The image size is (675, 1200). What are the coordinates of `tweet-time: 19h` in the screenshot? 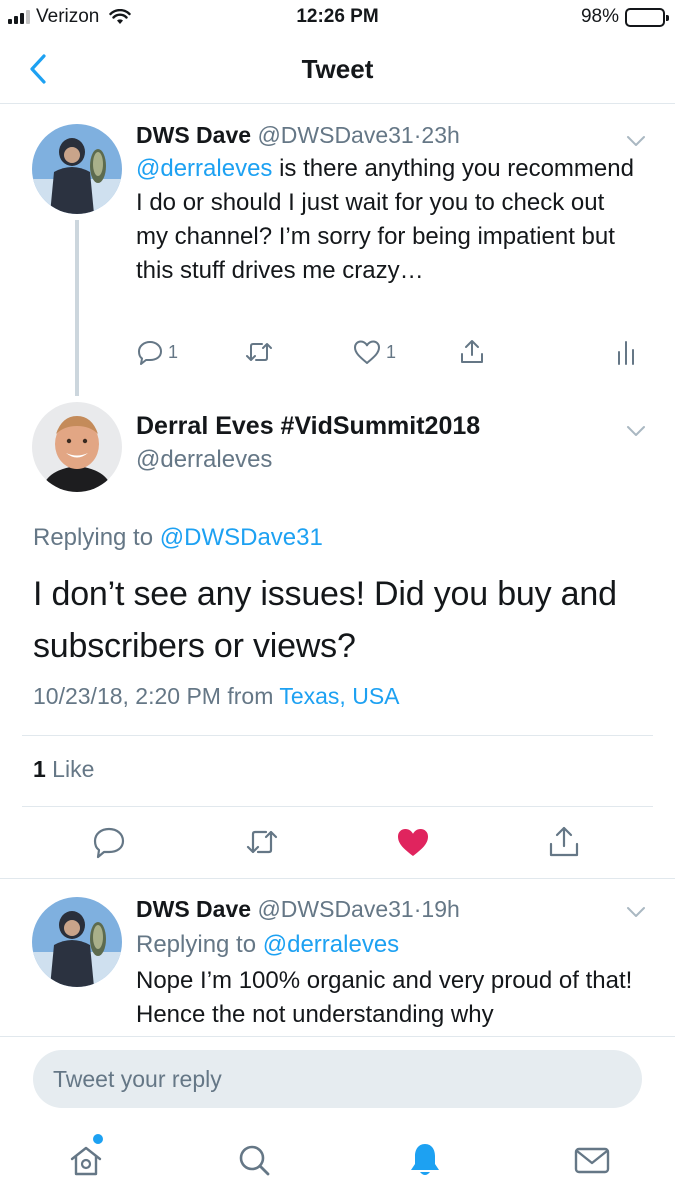 It's located at (440, 909).